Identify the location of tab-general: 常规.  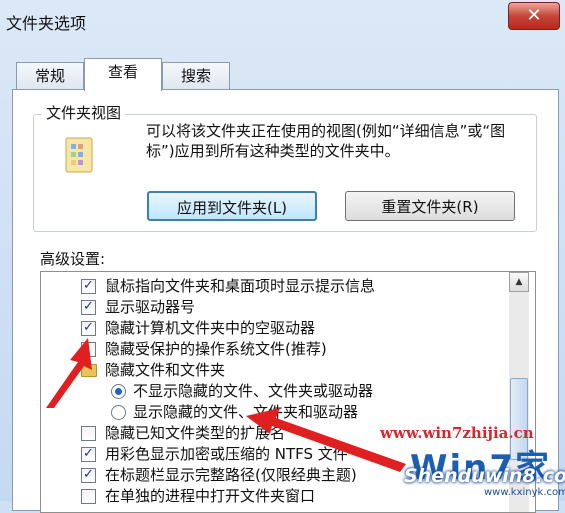
(50, 75).